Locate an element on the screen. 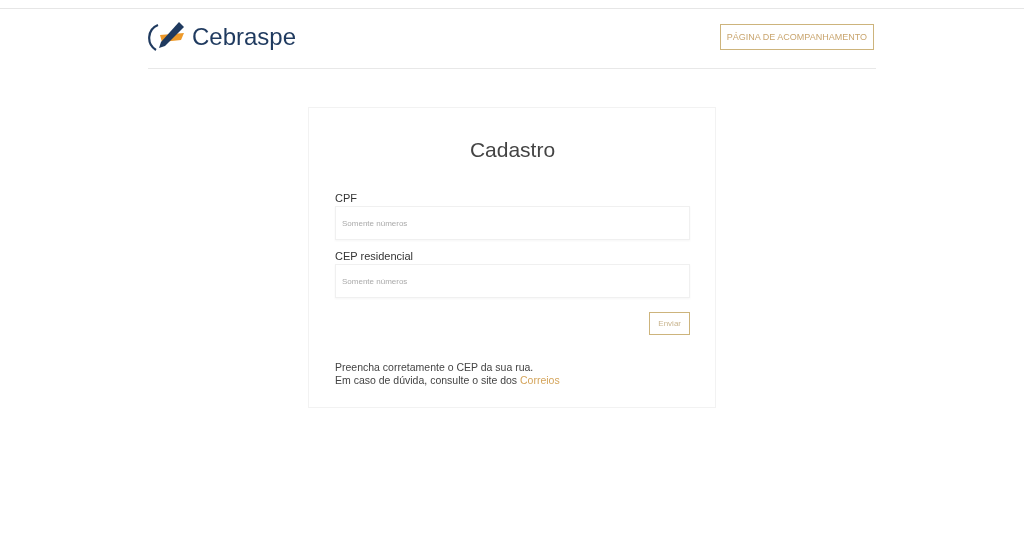 The height and width of the screenshot is (542, 1024). correios-link: Correios is located at coordinates (540, 380).